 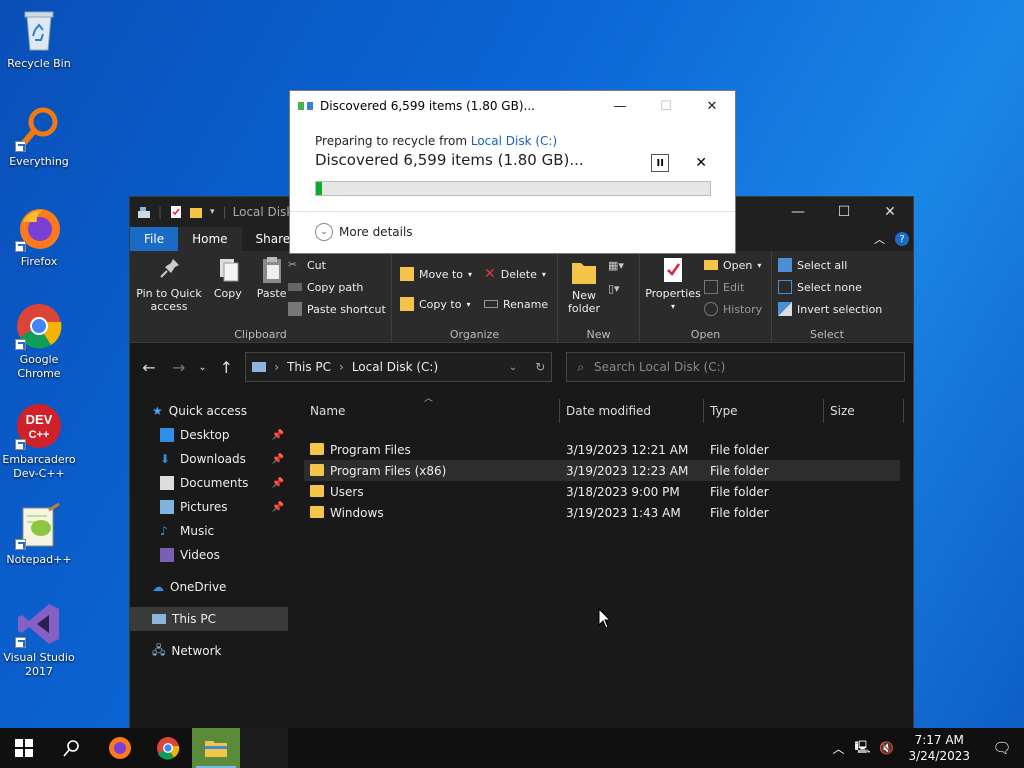 I want to click on dialog-maximize-button: ☐, so click(x=666, y=106).